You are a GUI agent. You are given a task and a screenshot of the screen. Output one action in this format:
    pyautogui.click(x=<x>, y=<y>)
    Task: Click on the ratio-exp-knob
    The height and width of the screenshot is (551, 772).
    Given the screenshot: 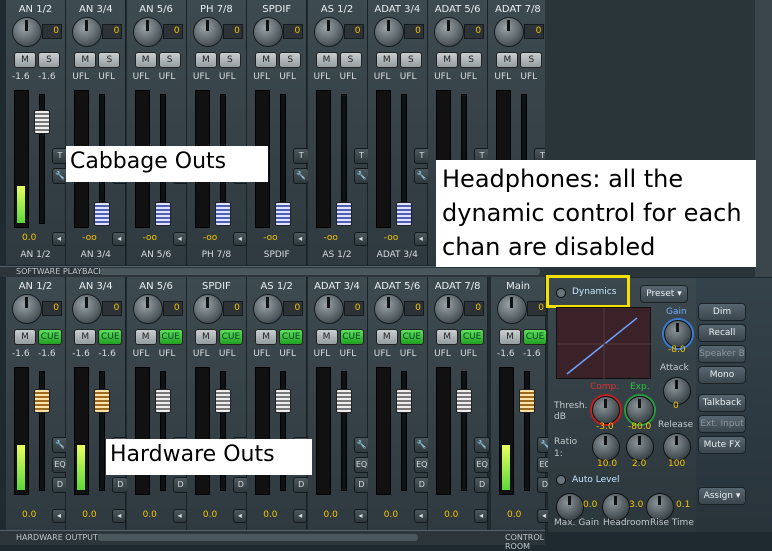 What is the action you would take?
    pyautogui.click(x=640, y=447)
    